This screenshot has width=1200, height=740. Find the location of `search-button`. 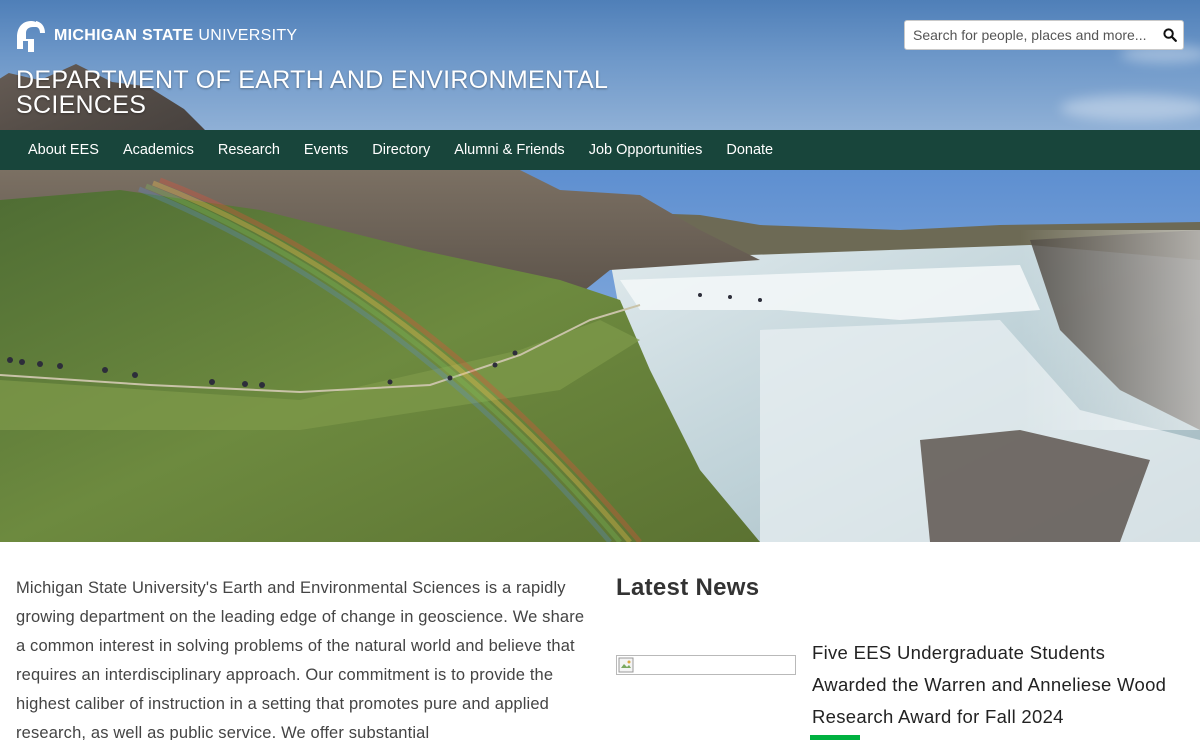

search-button is located at coordinates (1170, 35).